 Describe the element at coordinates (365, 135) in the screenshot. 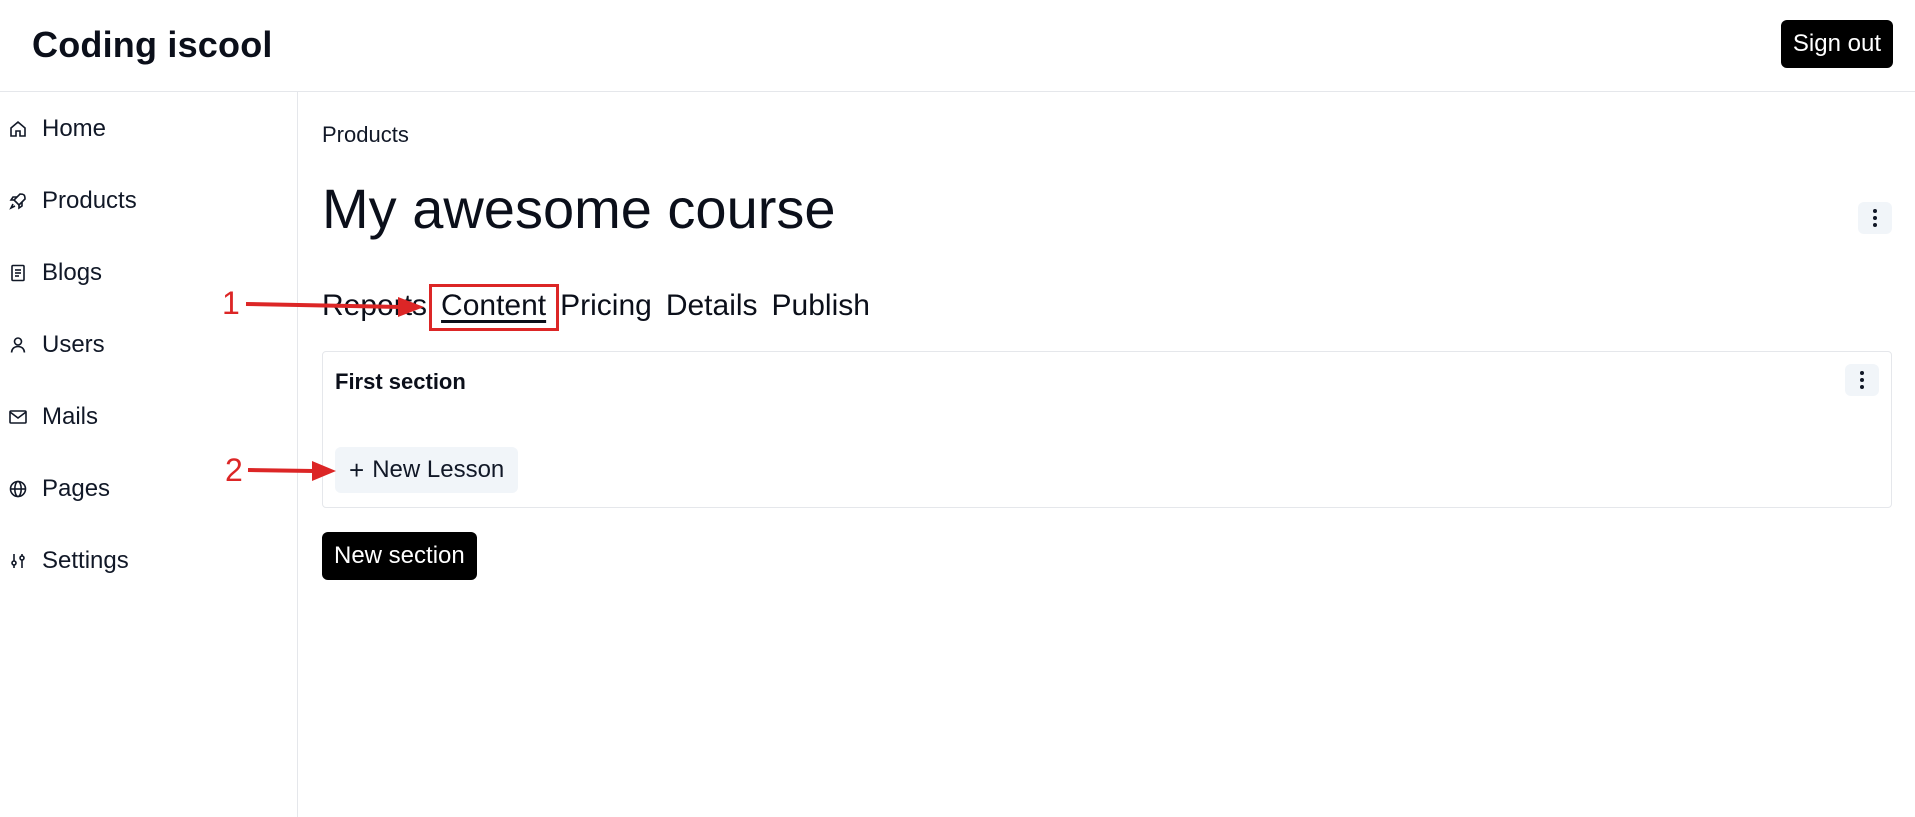

I see `breadcrumb: Products` at that location.